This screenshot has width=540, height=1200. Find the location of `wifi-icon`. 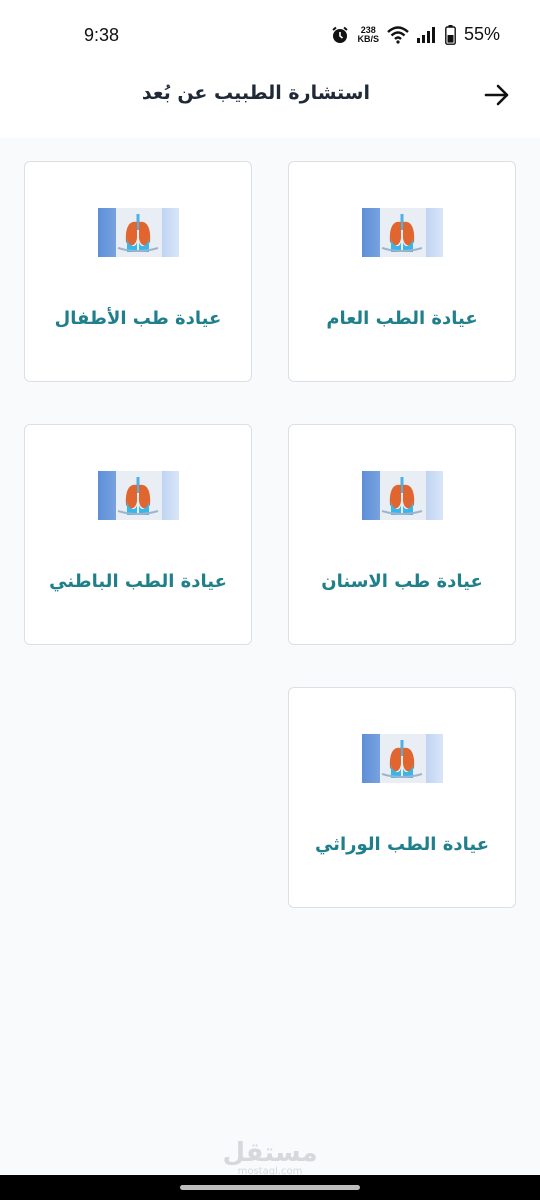

wifi-icon is located at coordinates (398, 34).